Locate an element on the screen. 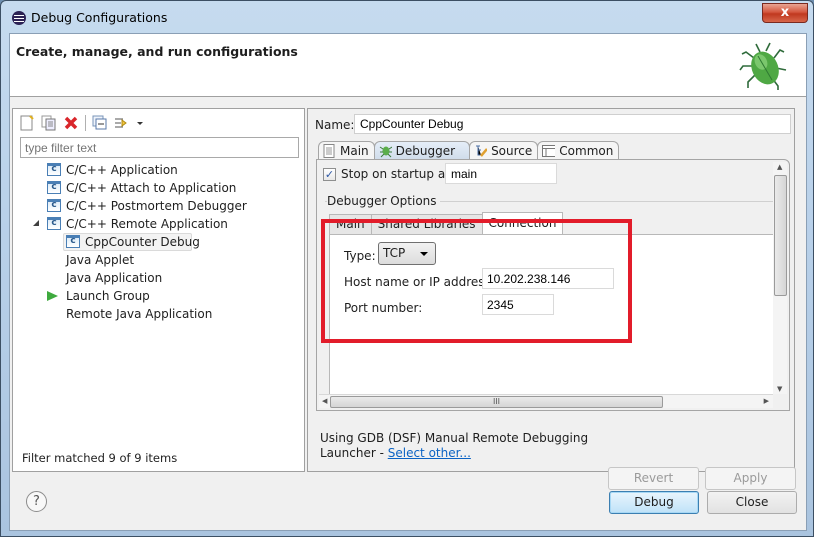 The height and width of the screenshot is (537, 814). vertical-scrollbar: ▲ ▼ is located at coordinates (780, 278).